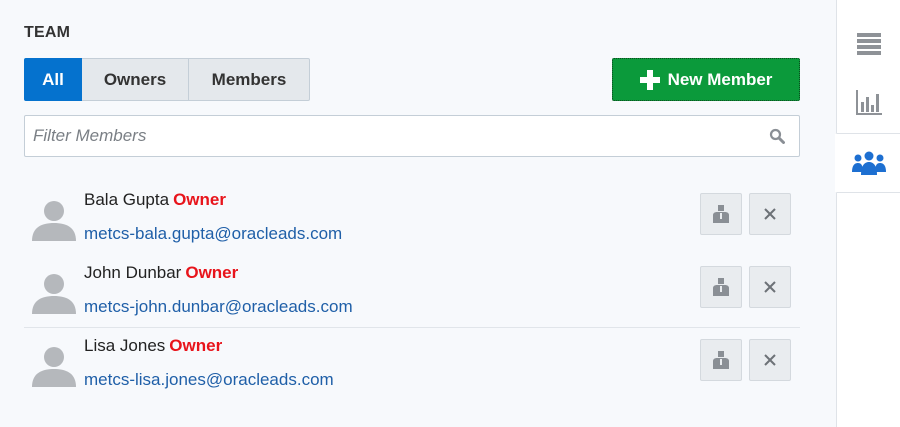 This screenshot has height=427, width=900. I want to click on tab-all: All, so click(53, 79).